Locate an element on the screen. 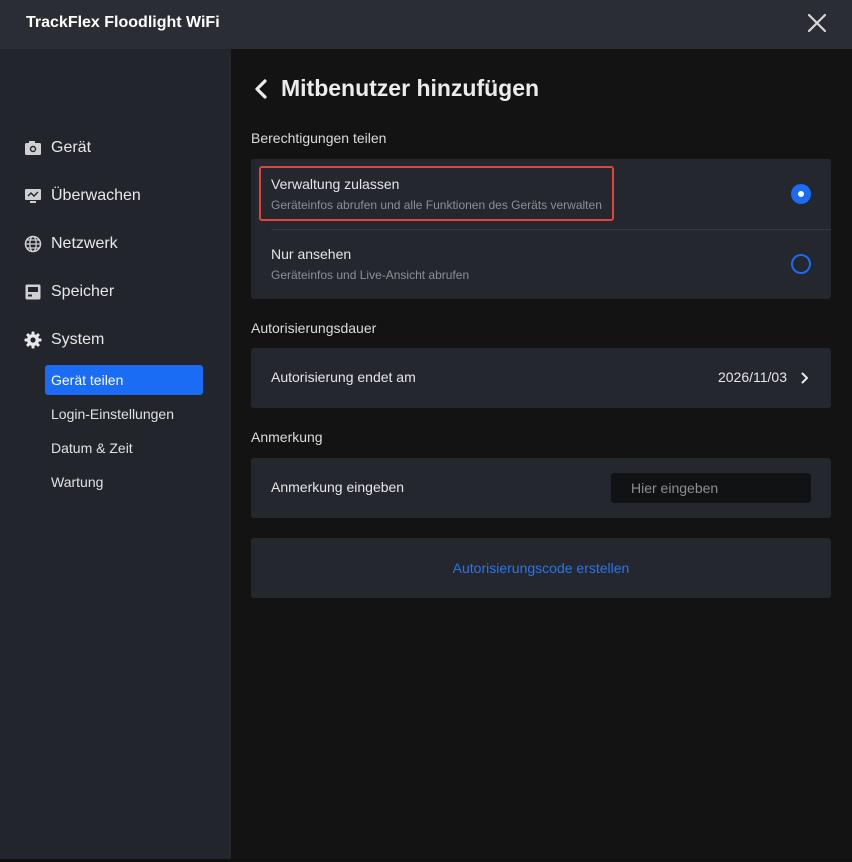  back-button is located at coordinates (261, 89).